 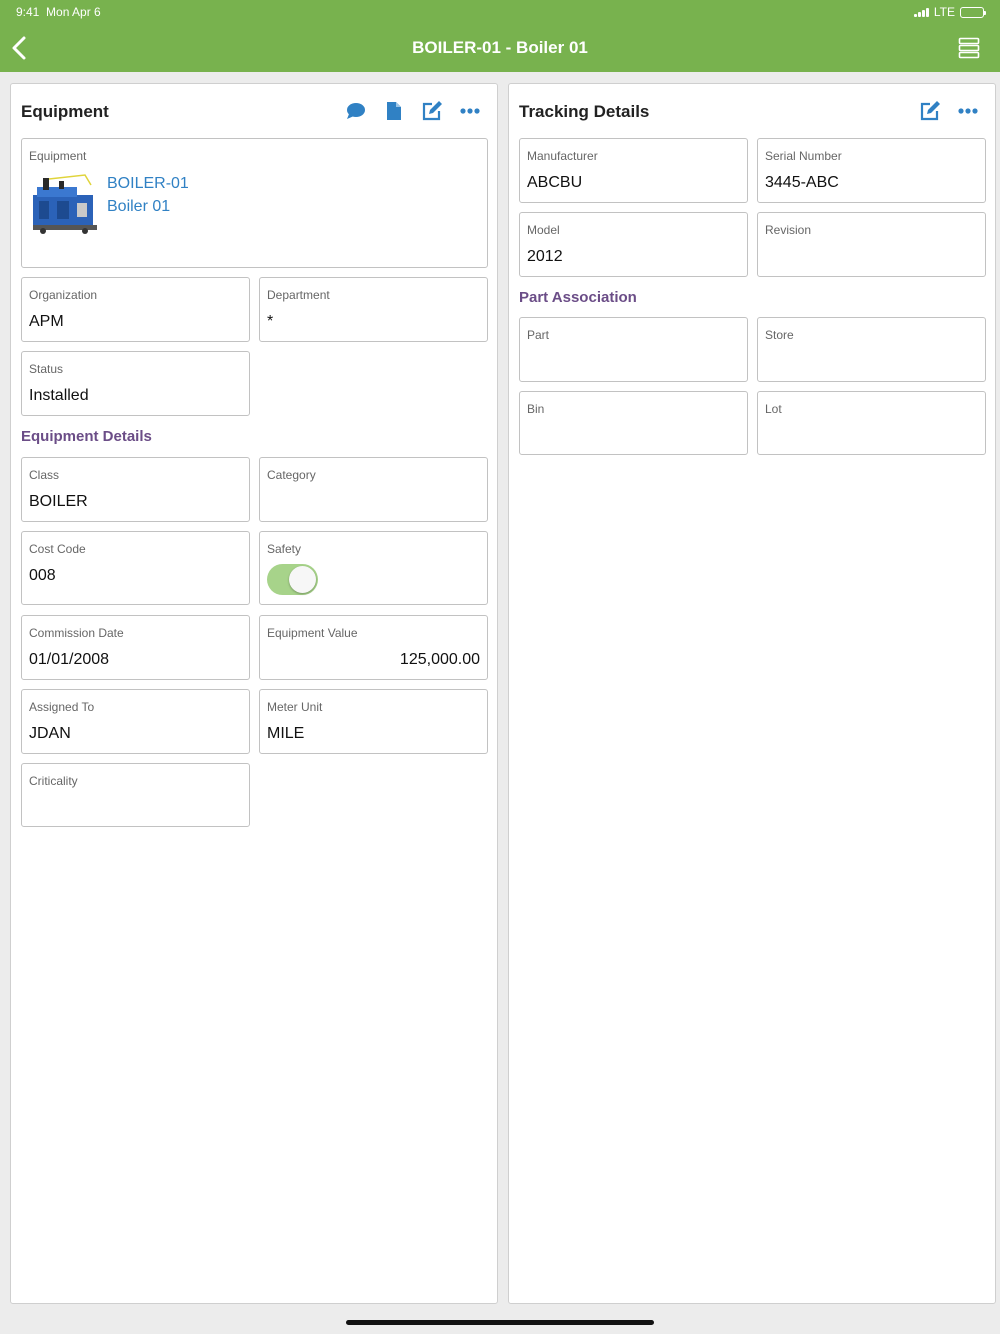 I want to click on lot-label: Lot, so click(x=773, y=409).